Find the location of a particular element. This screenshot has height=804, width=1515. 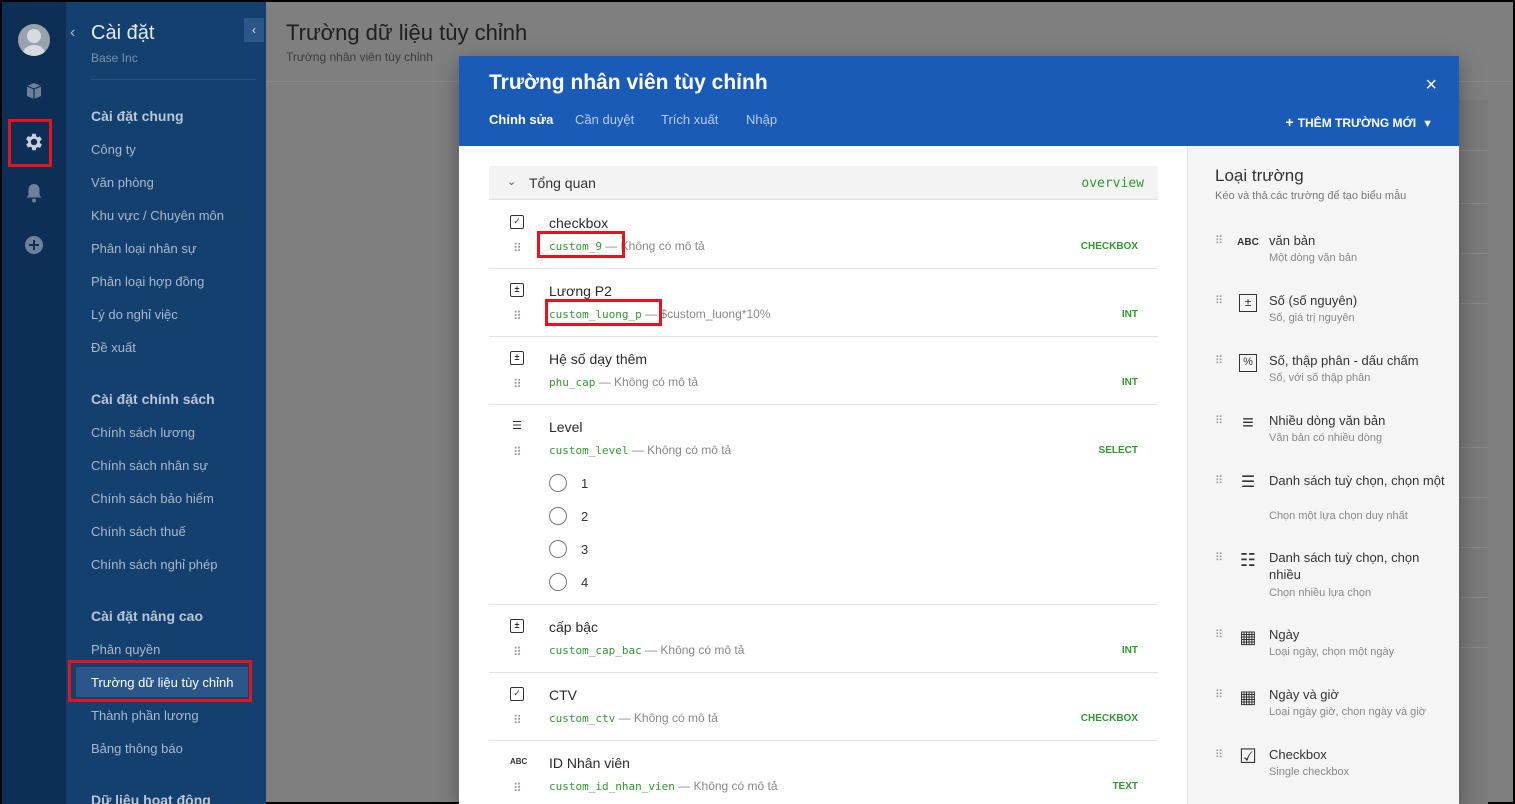

field-key: custom_ctv is located at coordinates (582, 718).